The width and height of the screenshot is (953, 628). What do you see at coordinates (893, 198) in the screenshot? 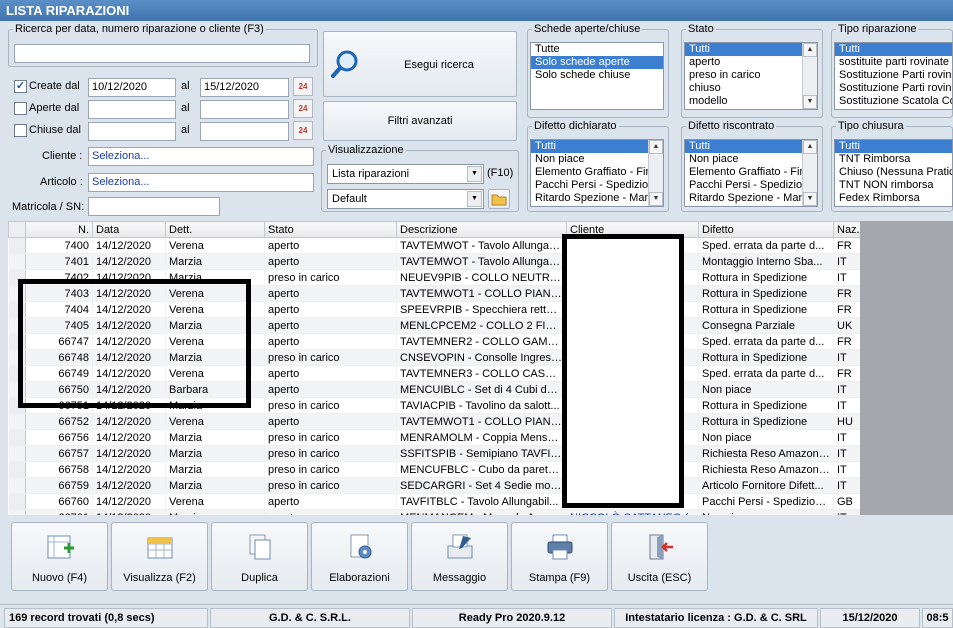
I see `list-item: Fedex Rimborsa` at bounding box center [893, 198].